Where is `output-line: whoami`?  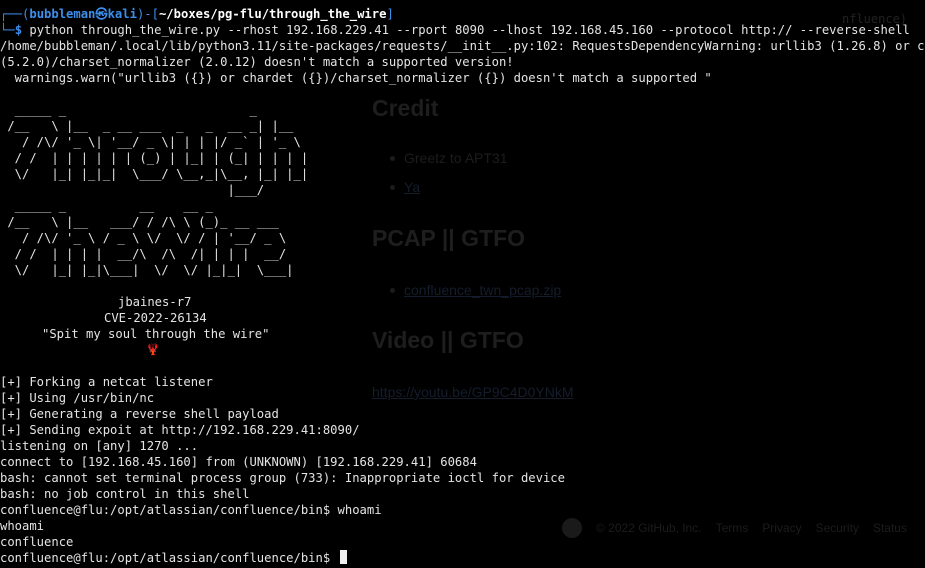 output-line: whoami is located at coordinates (22, 526).